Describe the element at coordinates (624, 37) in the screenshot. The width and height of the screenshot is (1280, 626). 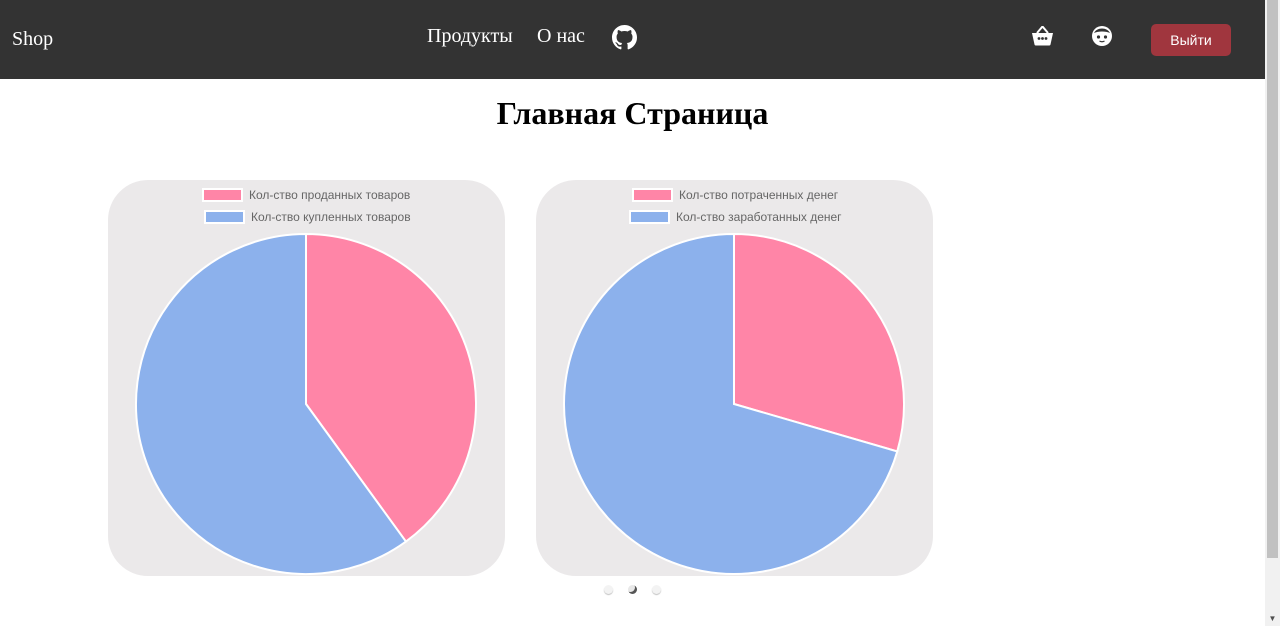
I see `github-icon` at that location.